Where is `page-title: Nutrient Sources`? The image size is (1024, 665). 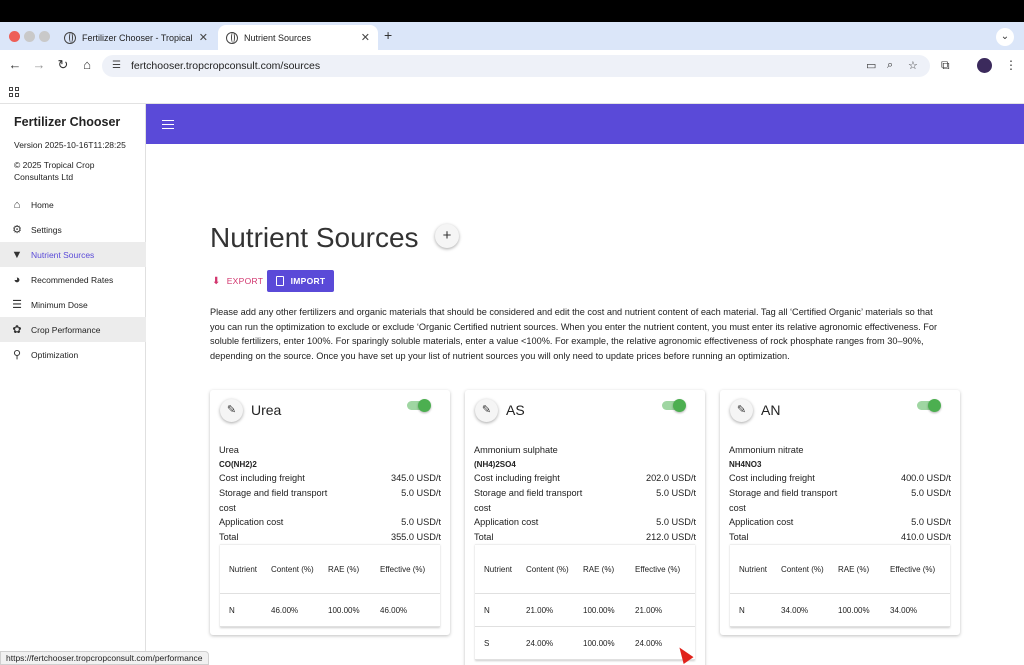 page-title: Nutrient Sources is located at coordinates (314, 237).